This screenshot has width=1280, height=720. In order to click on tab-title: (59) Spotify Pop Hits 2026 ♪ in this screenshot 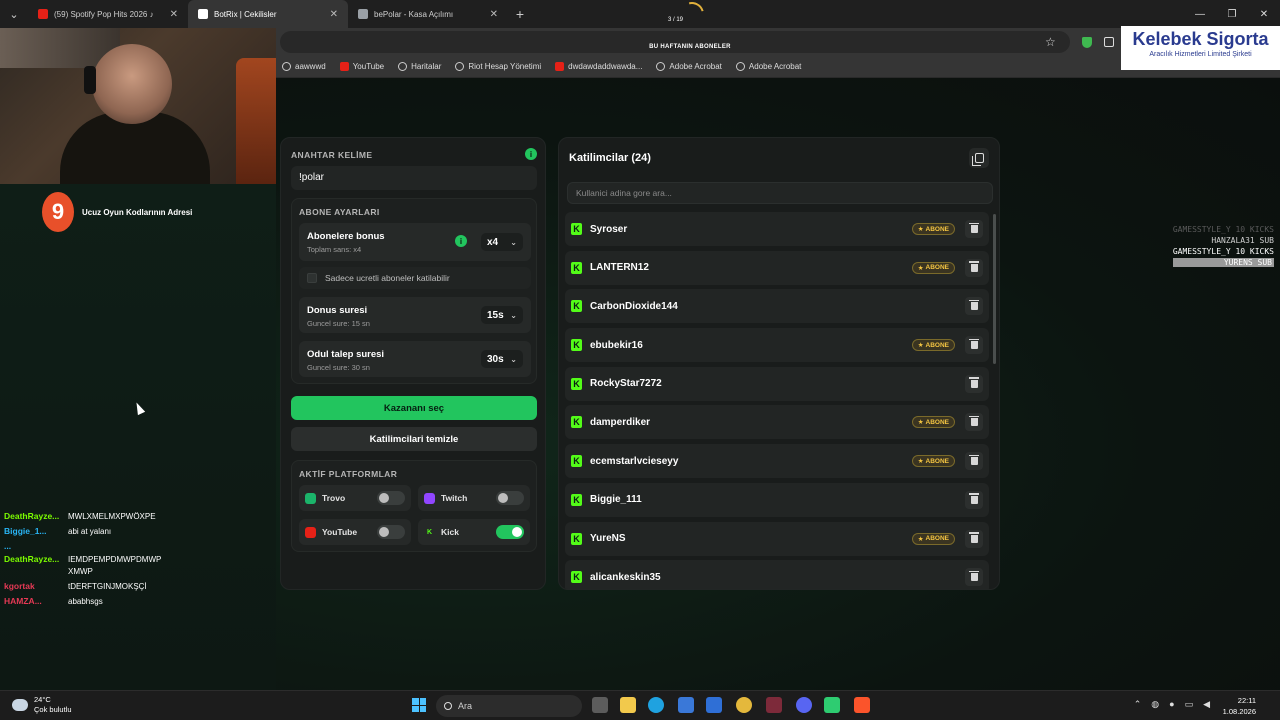, I will do `click(104, 14)`.